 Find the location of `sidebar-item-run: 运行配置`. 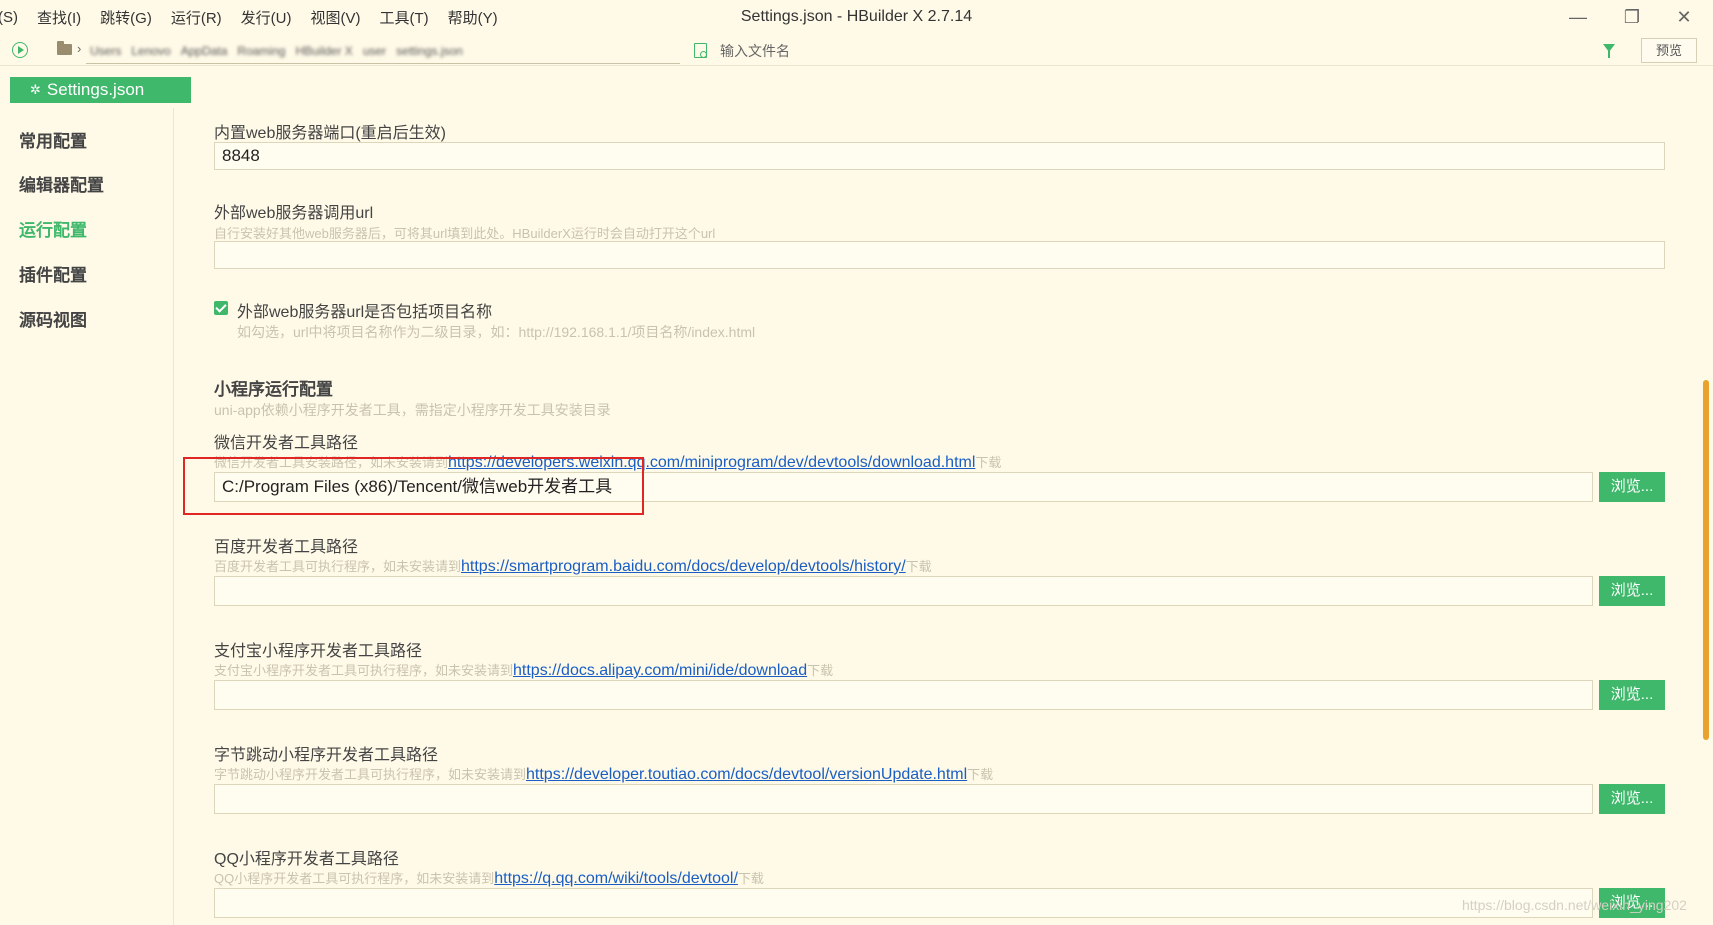

sidebar-item-run: 运行配置 is located at coordinates (53, 228).